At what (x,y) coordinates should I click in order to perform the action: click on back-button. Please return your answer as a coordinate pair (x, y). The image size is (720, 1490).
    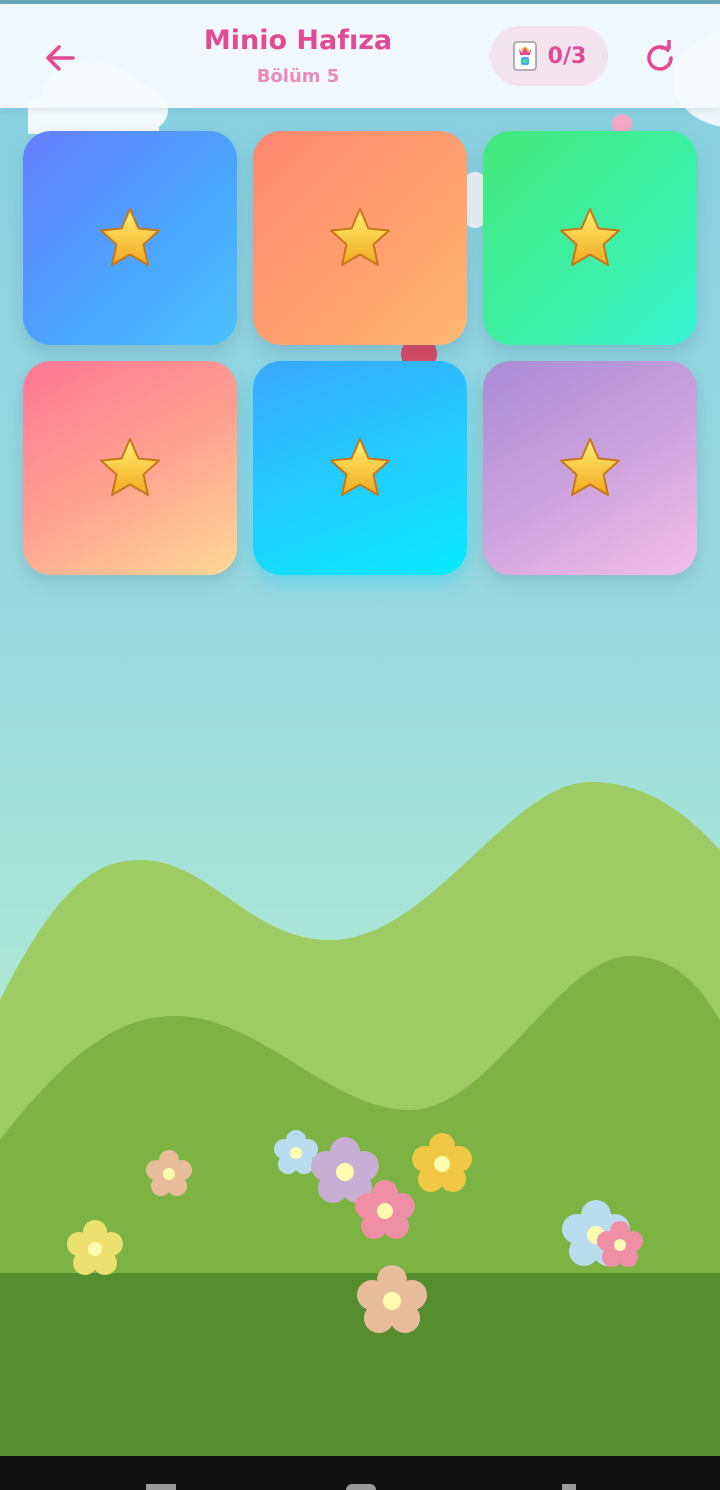
    Looking at the image, I should click on (60, 58).